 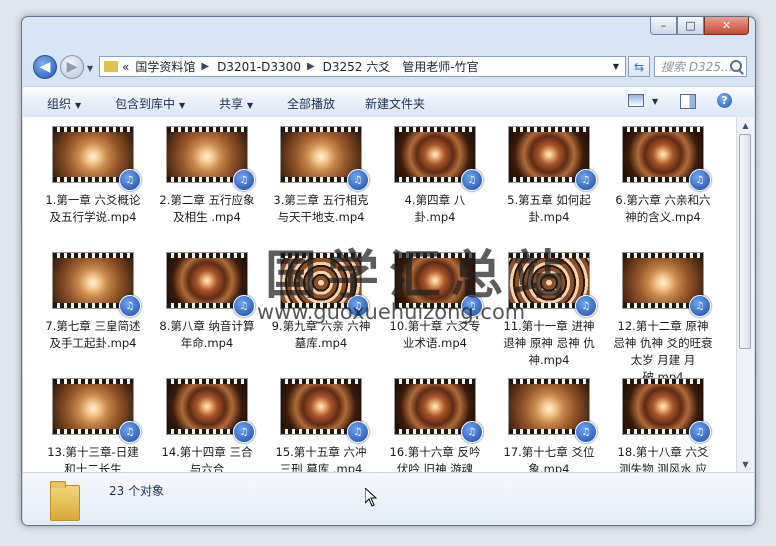 I want to click on file-name: 2.第二章 五行应象及相生 .mp4, so click(x=207, y=208).